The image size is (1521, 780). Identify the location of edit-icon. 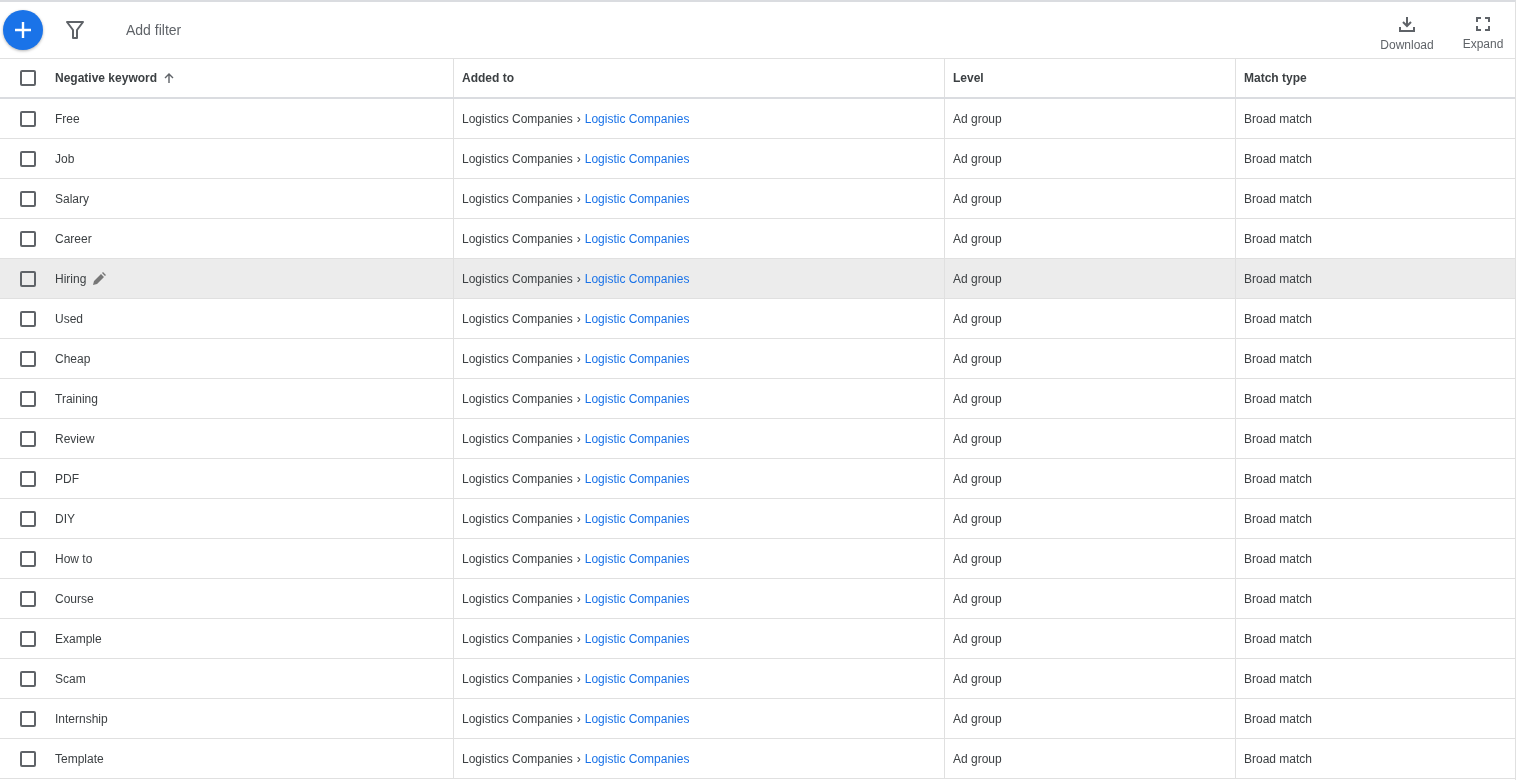
(99, 278).